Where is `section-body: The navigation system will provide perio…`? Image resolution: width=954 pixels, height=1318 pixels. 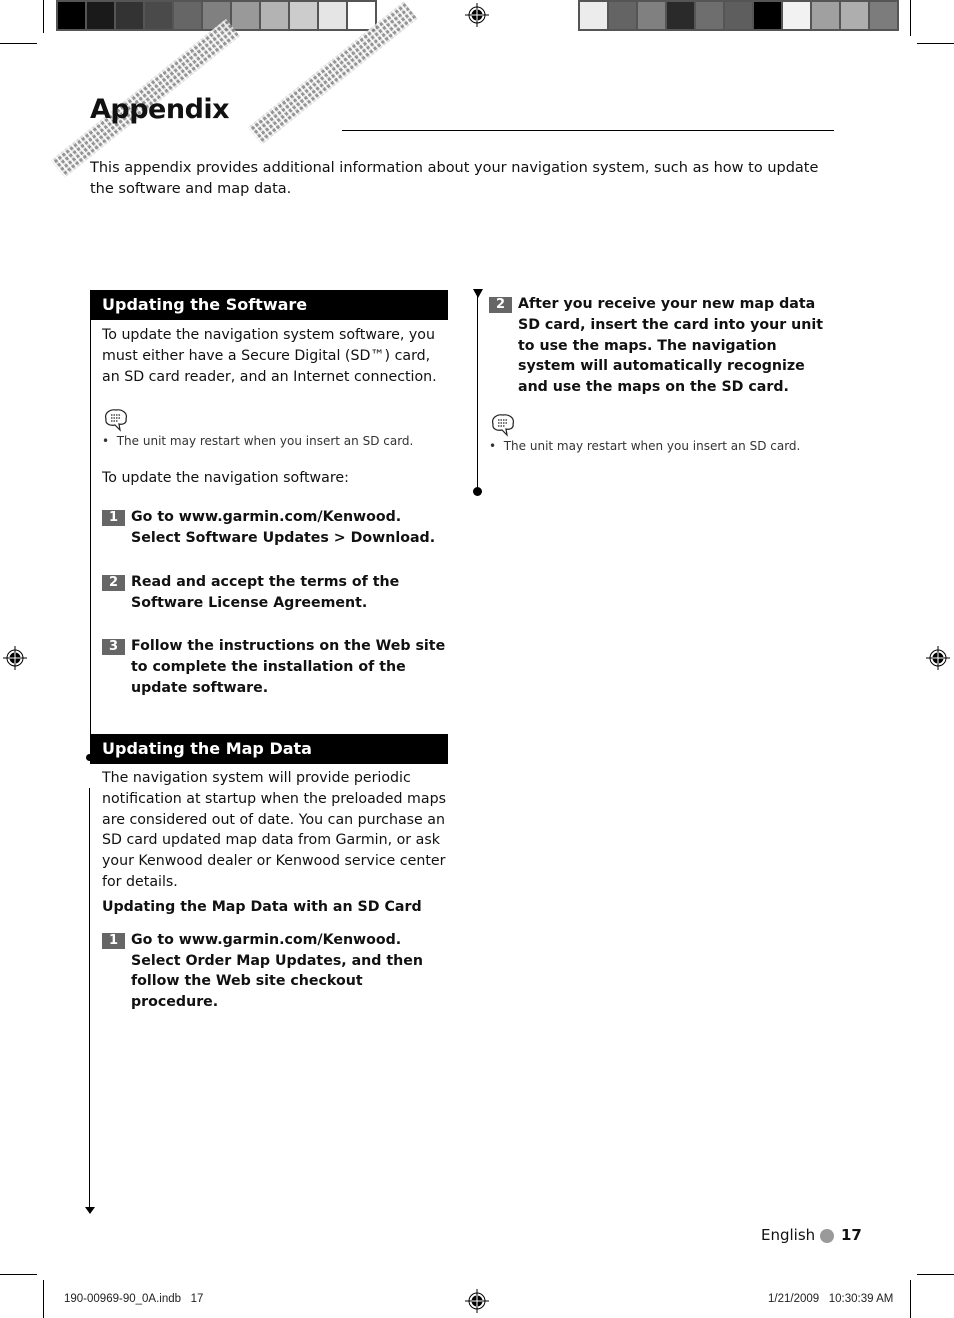 section-body: The navigation system will provide perio… is located at coordinates (274, 830).